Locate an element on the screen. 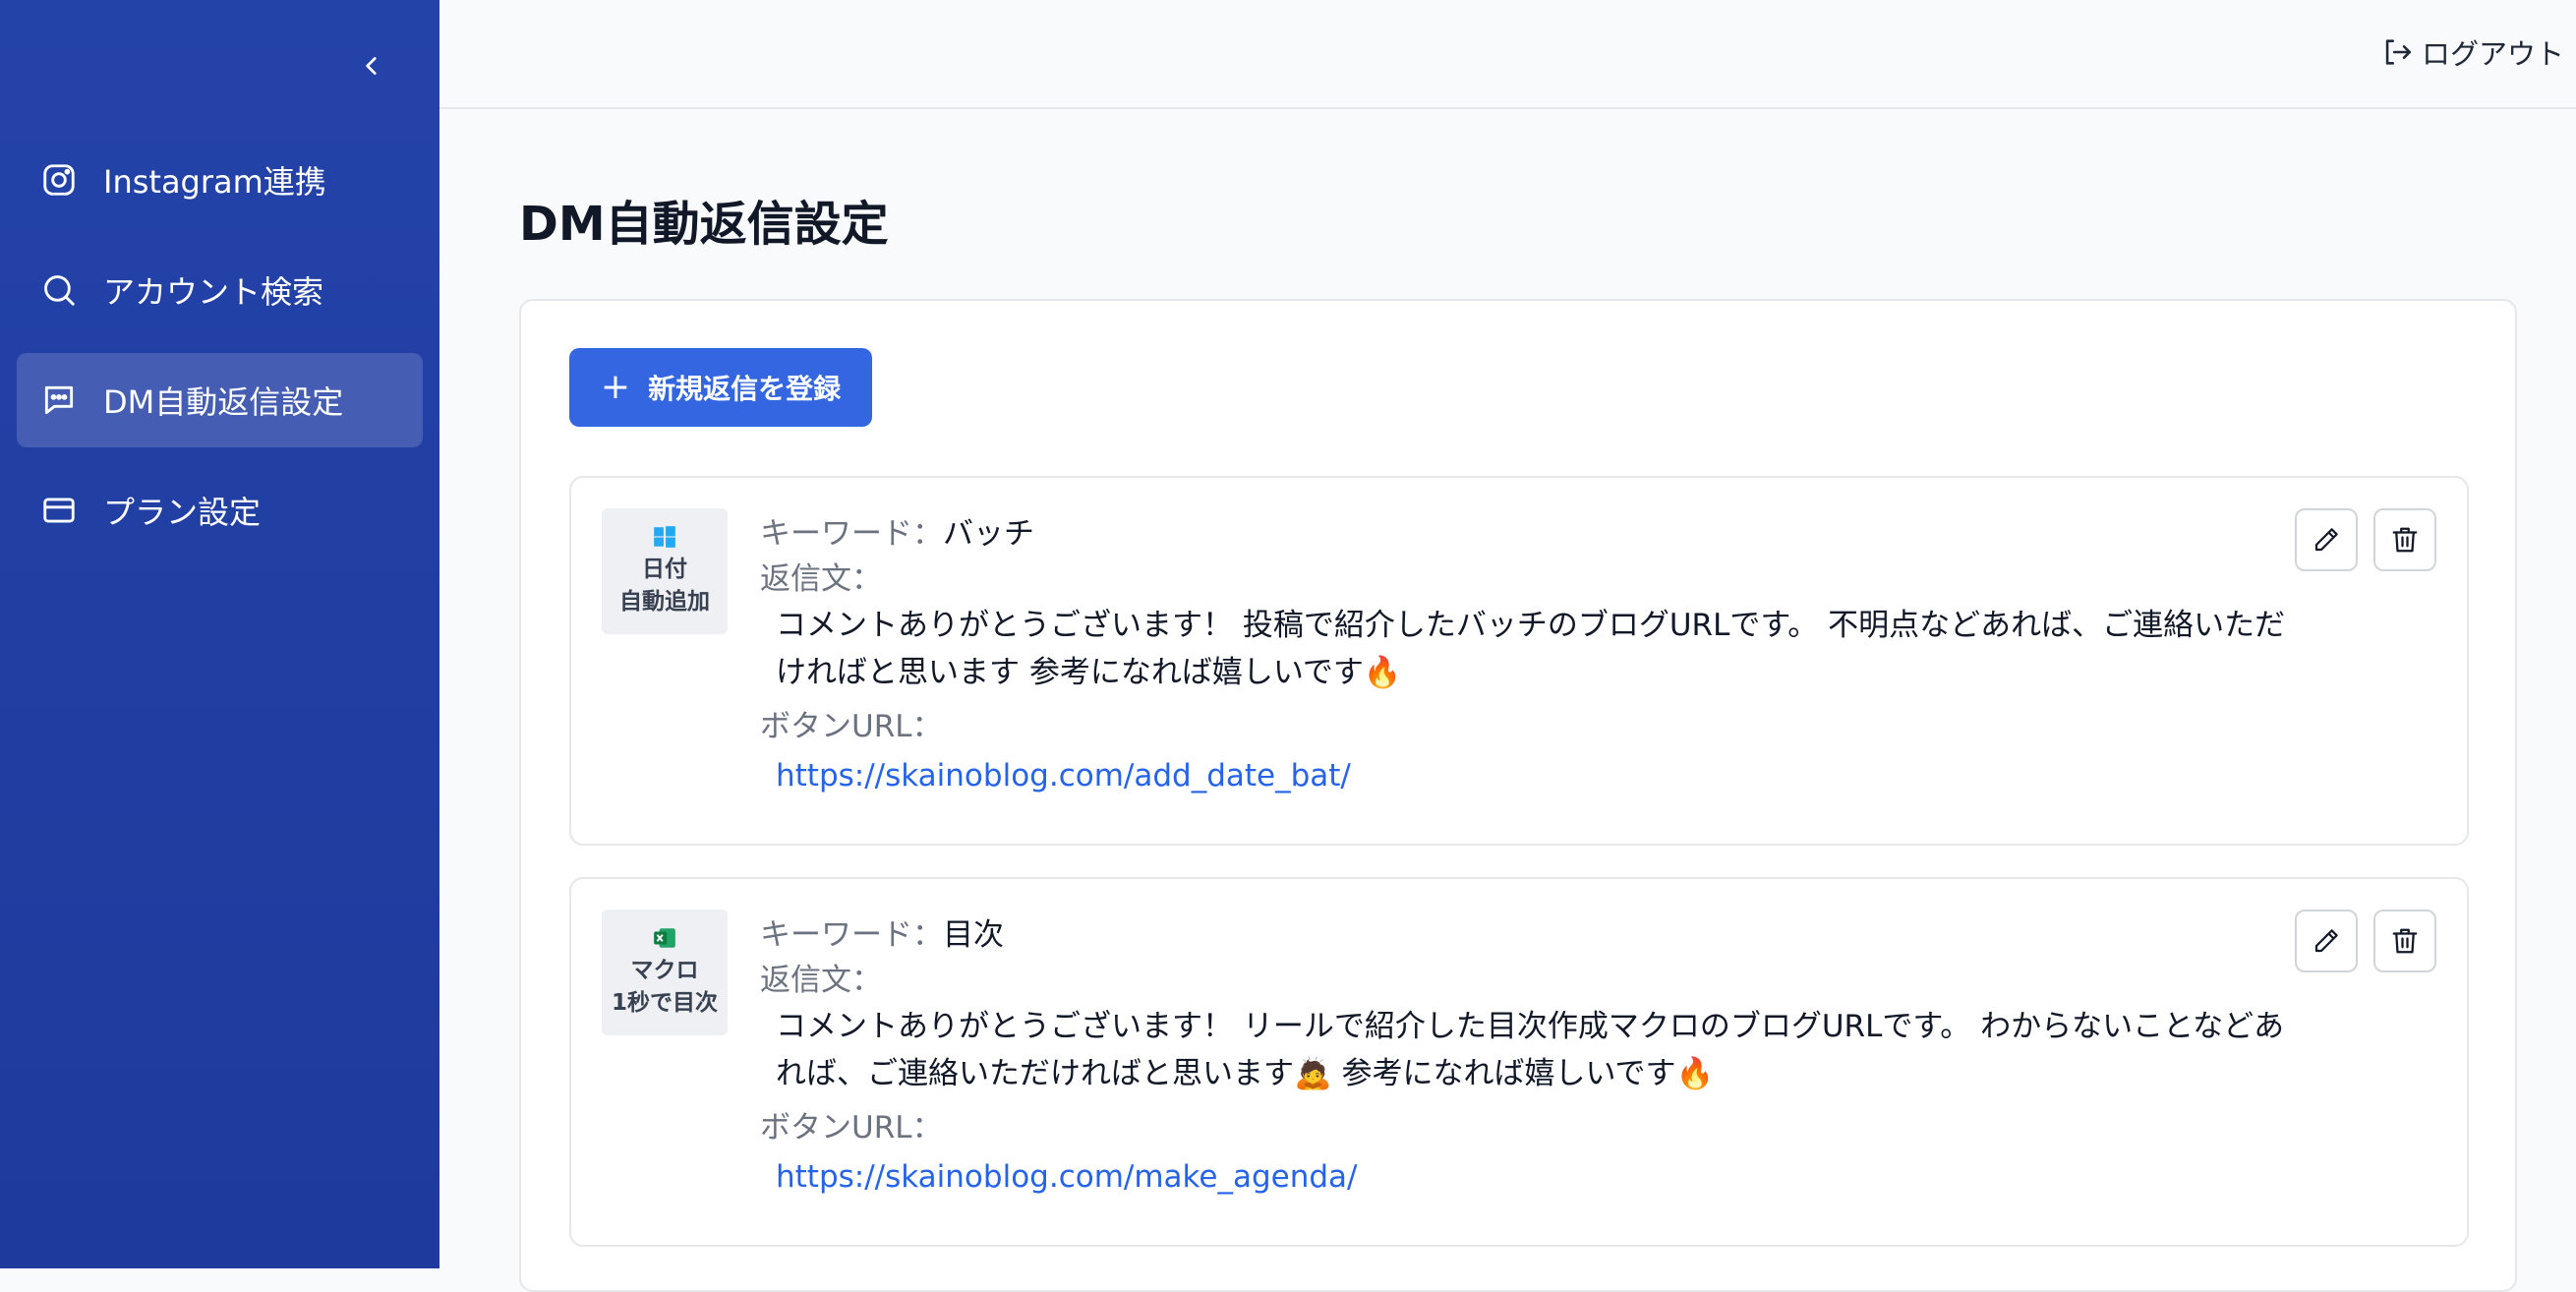 The image size is (2576, 1292). button-url-link: https://skainoblog.com/add_date_bat/ is located at coordinates (1527, 775).